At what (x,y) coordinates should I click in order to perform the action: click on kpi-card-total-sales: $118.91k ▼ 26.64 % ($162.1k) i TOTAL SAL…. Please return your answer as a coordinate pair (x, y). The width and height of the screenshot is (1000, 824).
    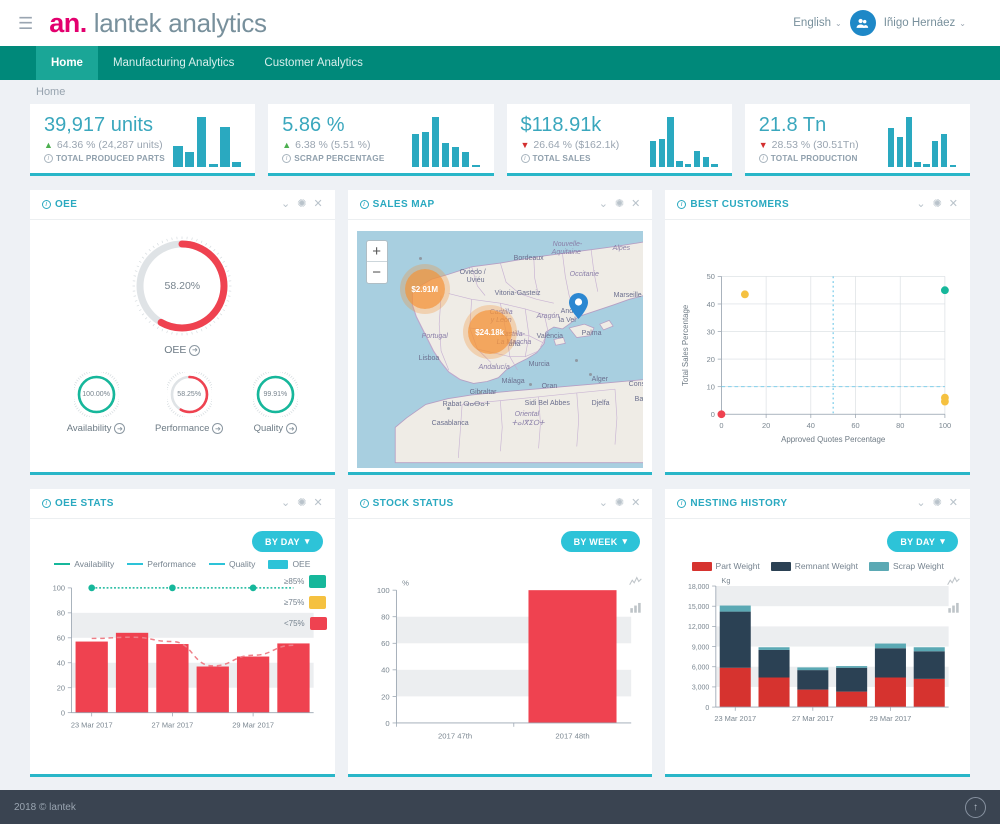
    Looking at the image, I should click on (619, 140).